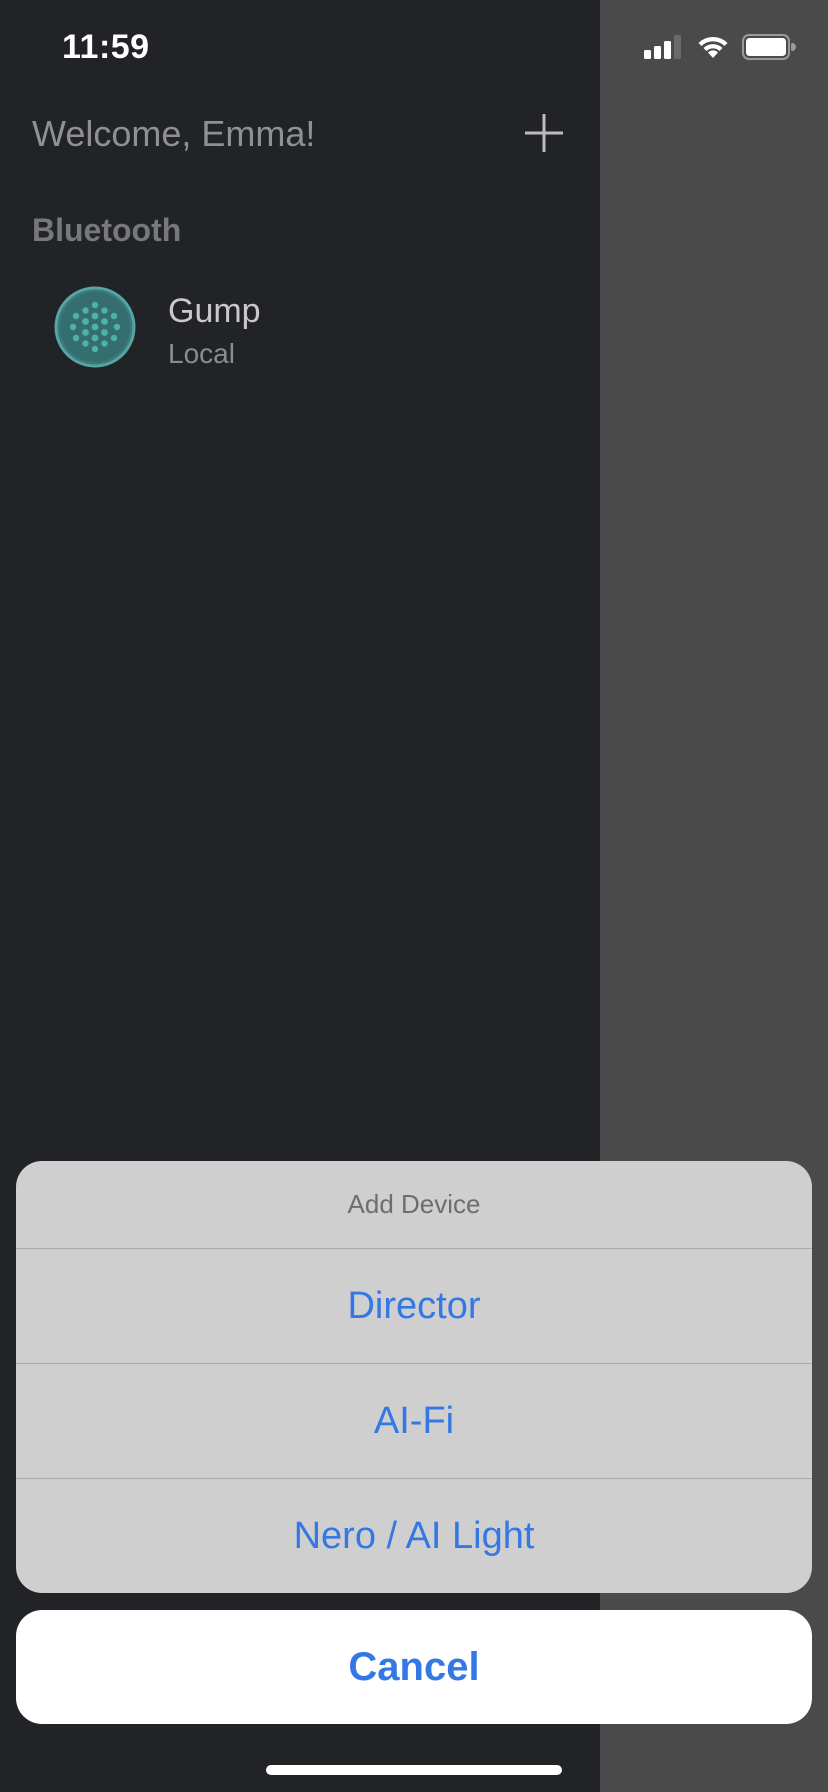 Image resolution: width=828 pixels, height=1792 pixels. What do you see at coordinates (414, 1667) in the screenshot?
I see `cancel-button: Cancel` at bounding box center [414, 1667].